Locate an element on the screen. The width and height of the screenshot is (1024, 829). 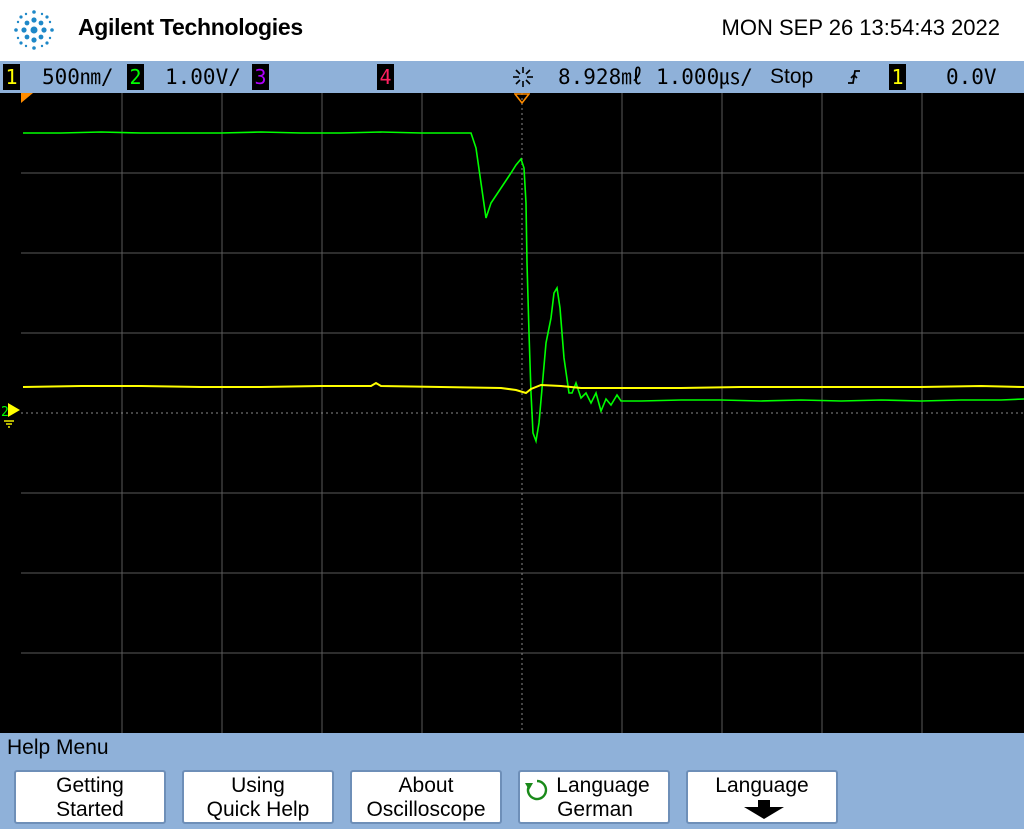
svg-text: 2 is located at coordinates (5, 412).